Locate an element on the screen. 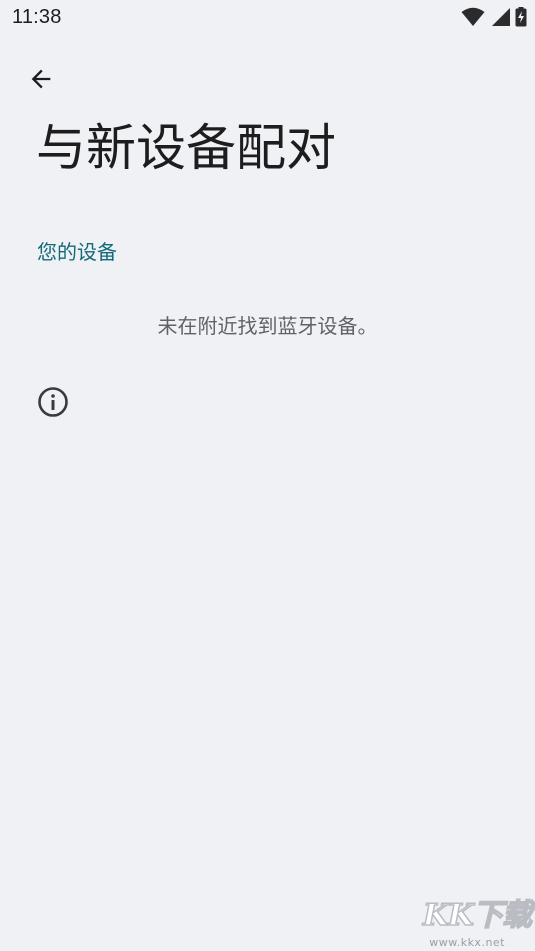  cellular-signal-icon is located at coordinates (501, 17).